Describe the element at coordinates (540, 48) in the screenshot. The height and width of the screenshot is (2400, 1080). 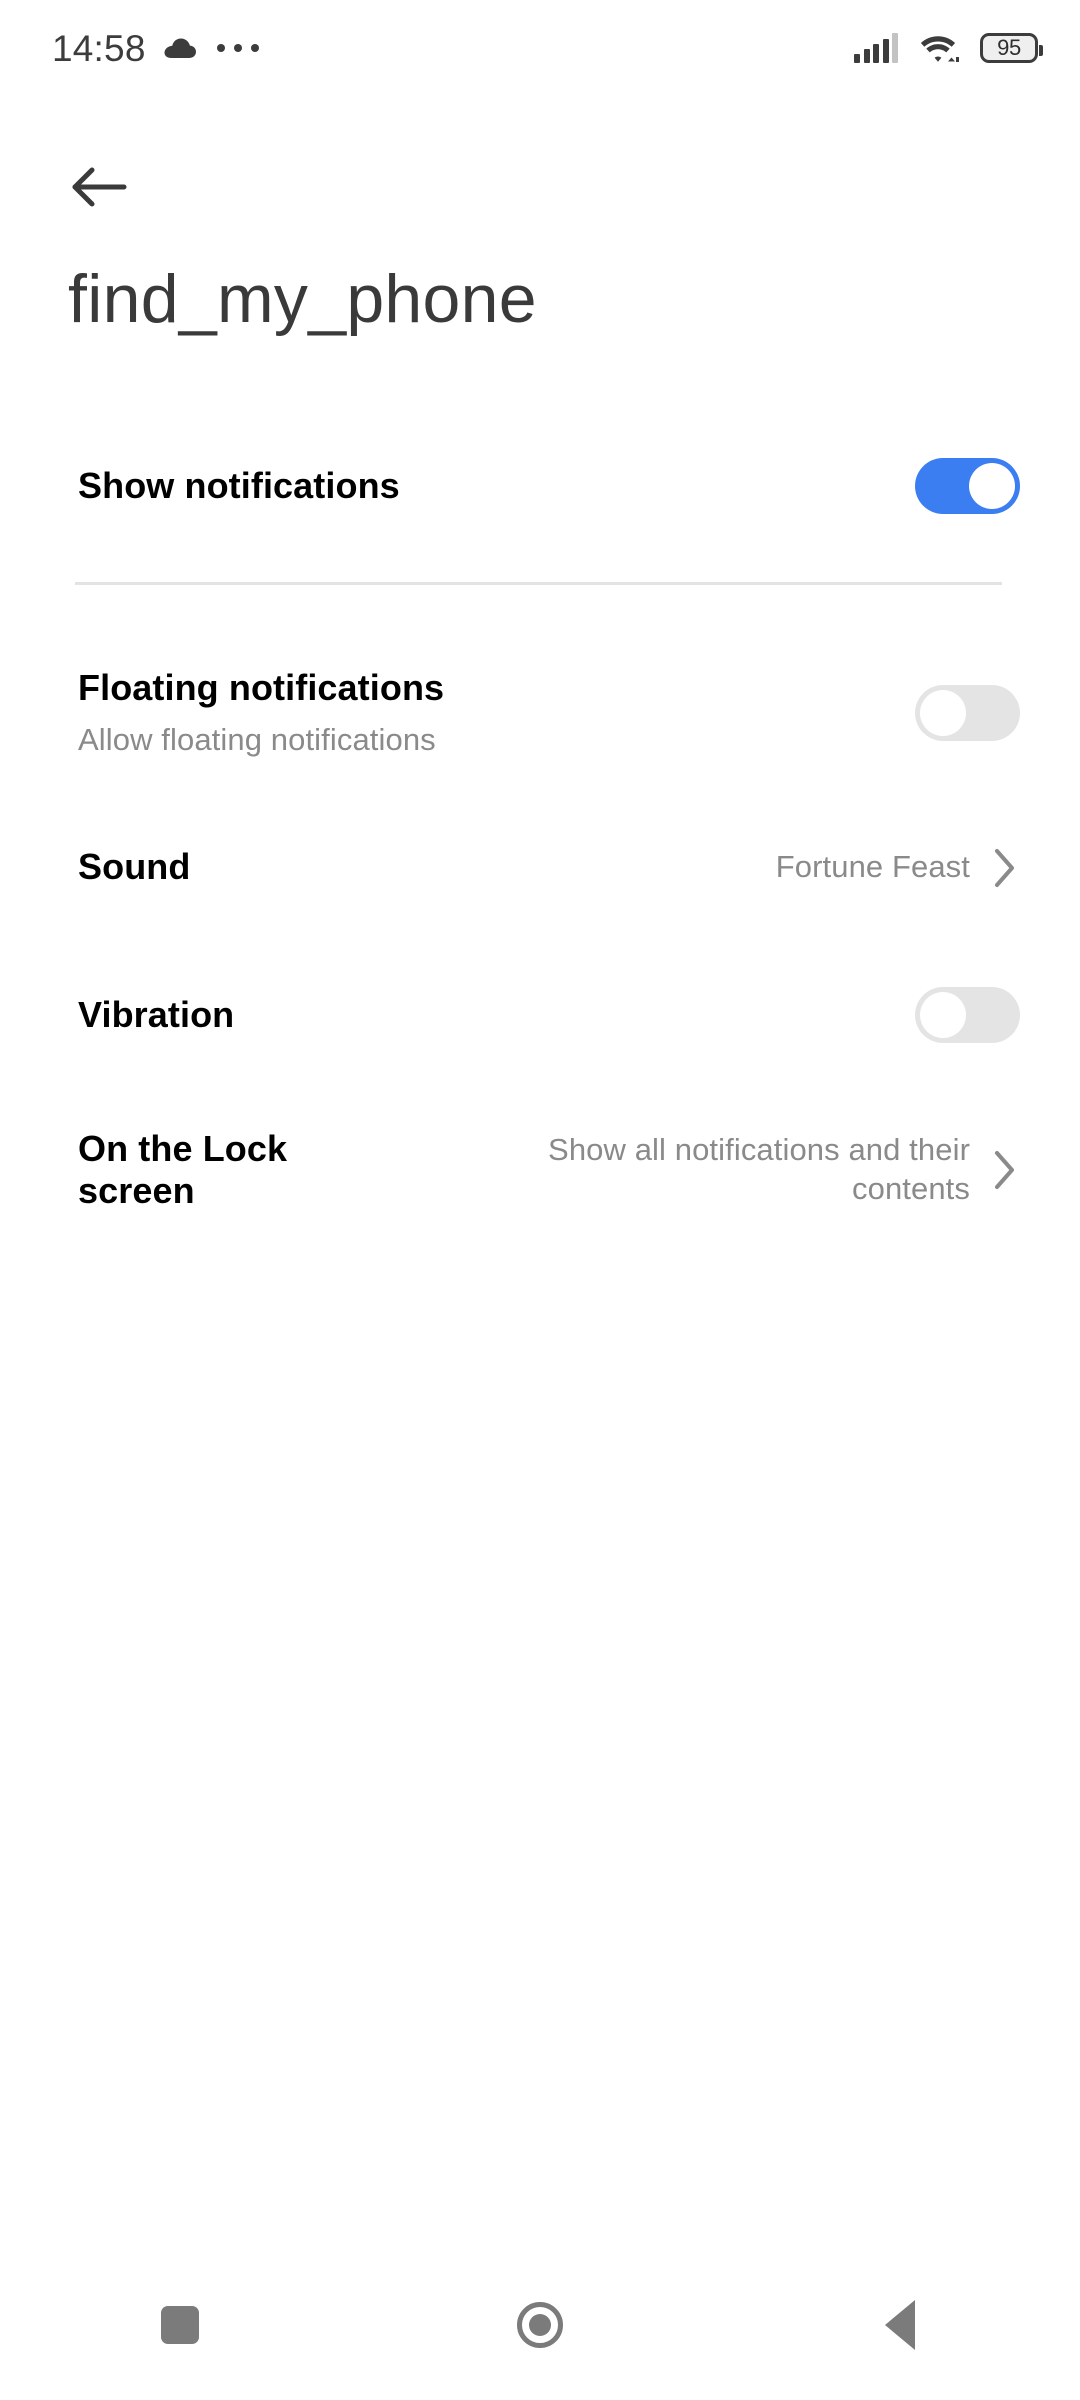
I see `status-bar: 14:58 95` at that location.